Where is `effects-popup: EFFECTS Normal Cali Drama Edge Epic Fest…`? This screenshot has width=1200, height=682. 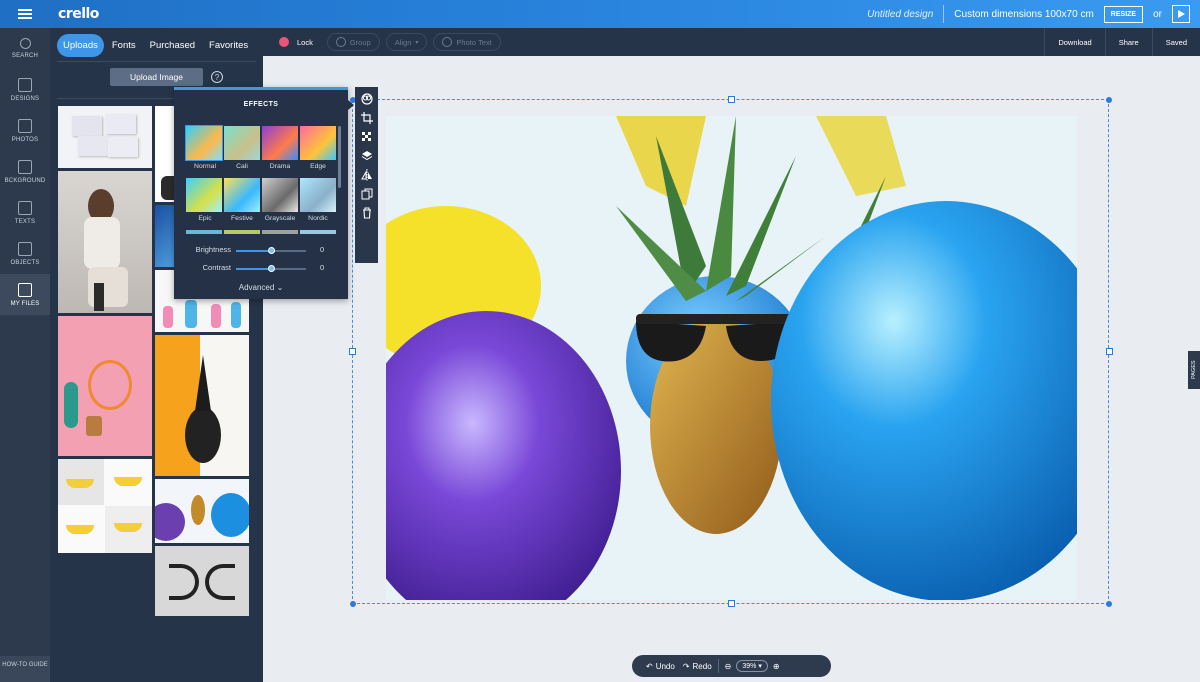 effects-popup: EFFECTS Normal Cali Drama Edge Epic Fest… is located at coordinates (264, 193).